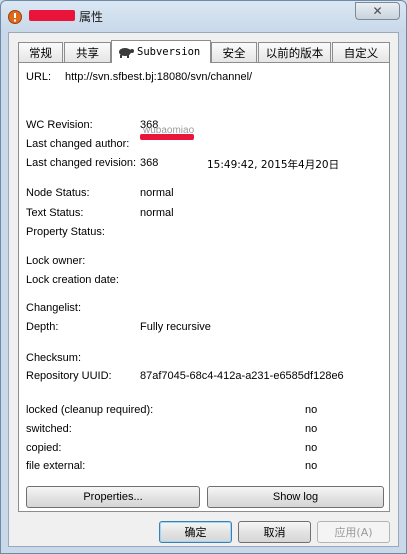 Image resolution: width=407 pixels, height=554 pixels. I want to click on apply-button: 应用(A), so click(353, 532).